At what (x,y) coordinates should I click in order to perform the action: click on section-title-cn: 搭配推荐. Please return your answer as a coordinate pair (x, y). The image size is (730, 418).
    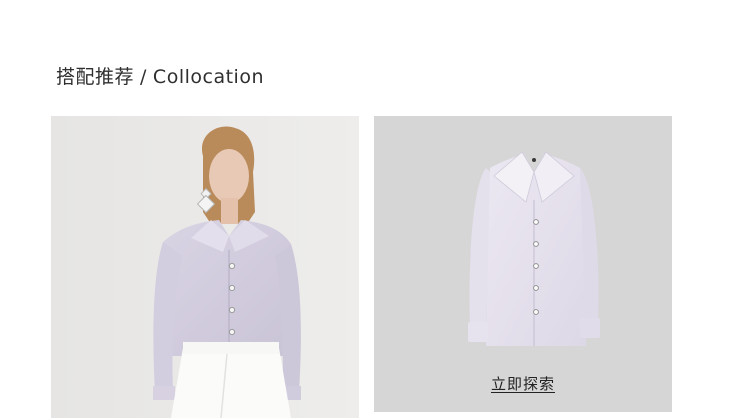
    Looking at the image, I should click on (95, 77).